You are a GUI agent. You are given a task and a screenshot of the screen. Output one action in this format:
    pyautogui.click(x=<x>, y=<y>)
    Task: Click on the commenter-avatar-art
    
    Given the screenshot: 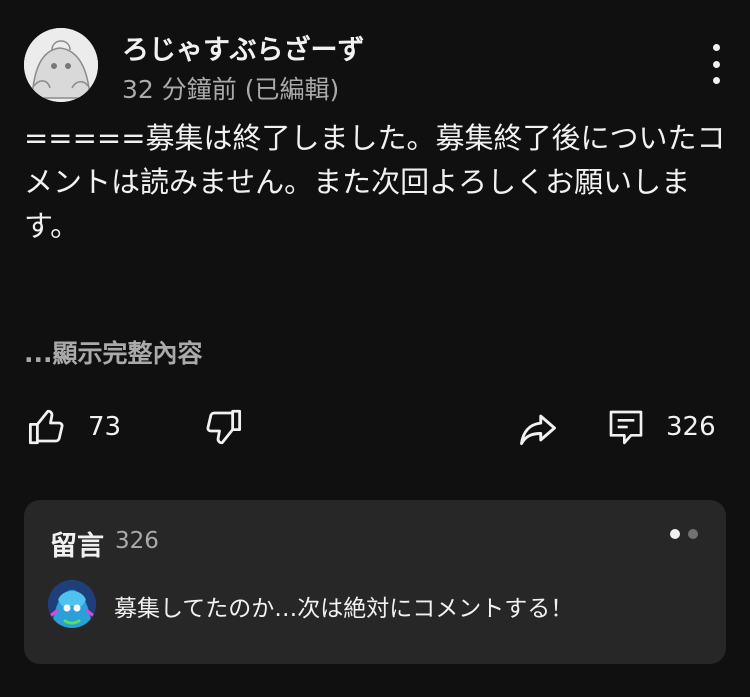 What is the action you would take?
    pyautogui.click(x=72, y=604)
    